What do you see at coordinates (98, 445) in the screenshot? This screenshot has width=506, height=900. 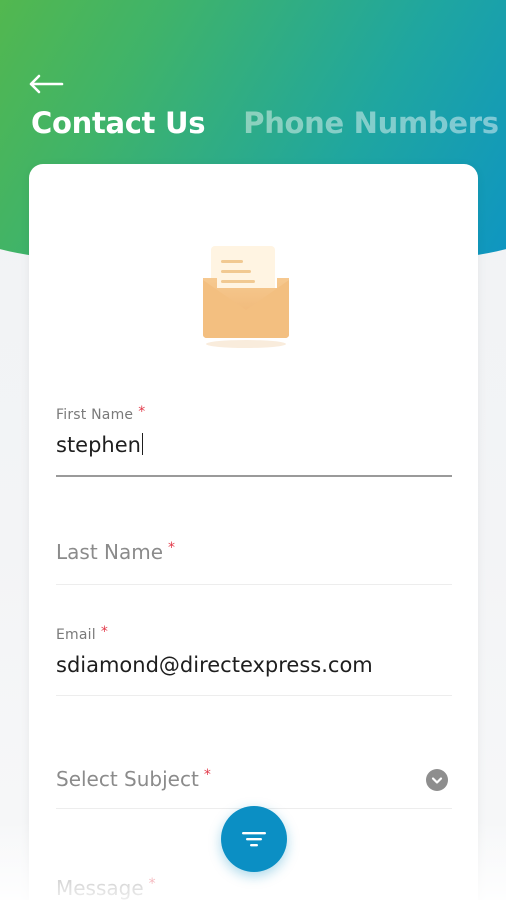 I see `first-name-value: stephen` at bounding box center [98, 445].